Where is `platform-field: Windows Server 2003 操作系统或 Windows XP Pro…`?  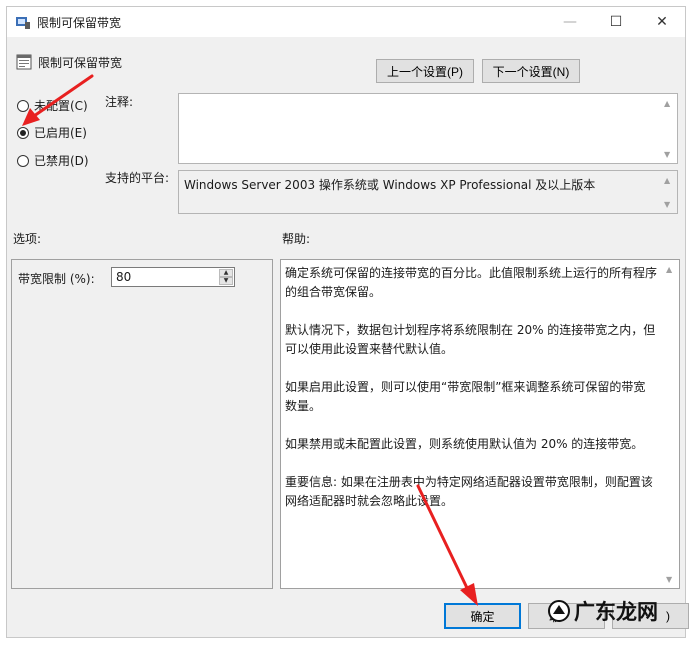
platform-field: Windows Server 2003 操作系统或 Windows XP Pro… is located at coordinates (428, 192).